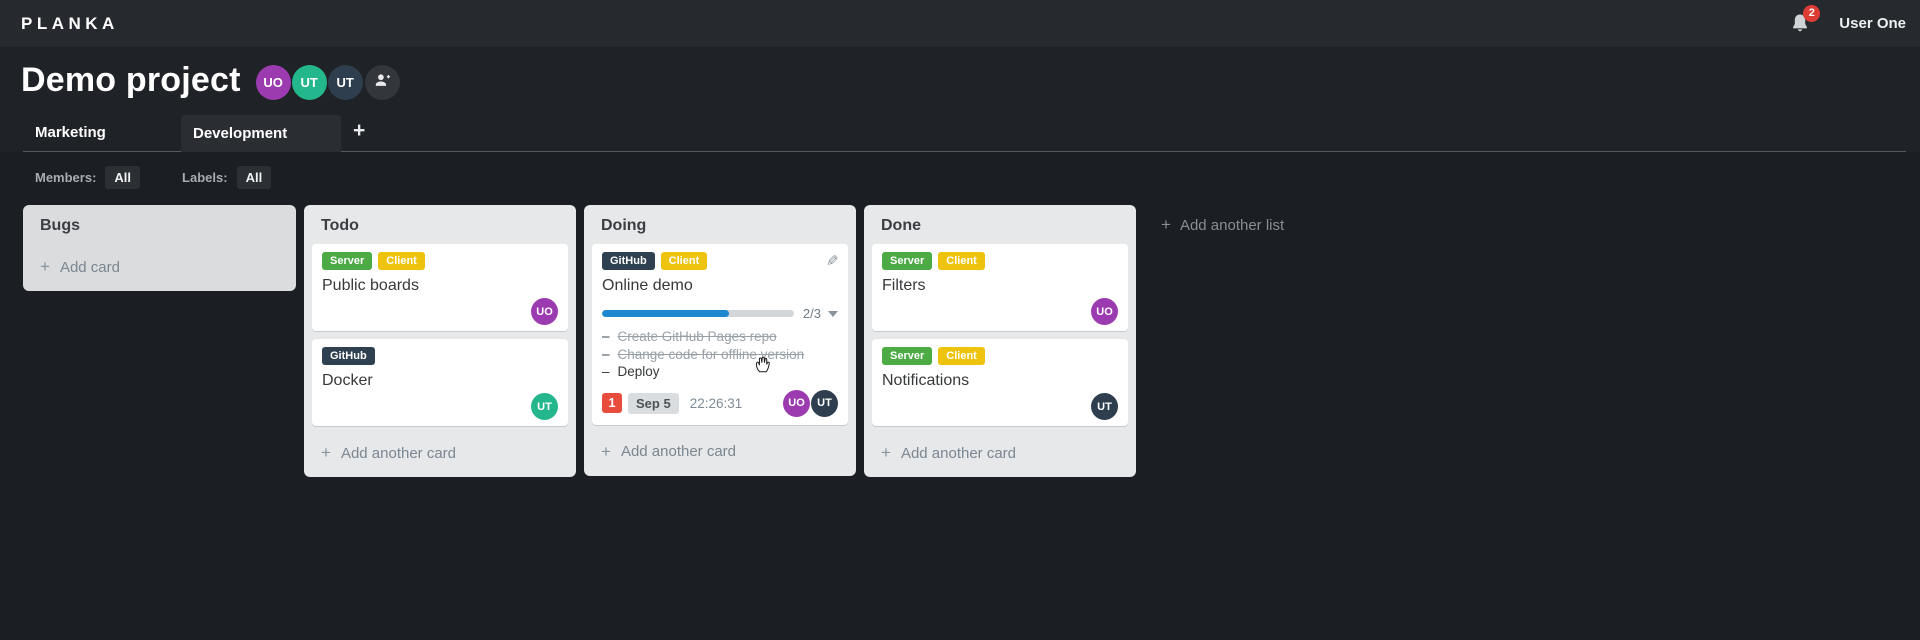  Describe the element at coordinates (261, 133) in the screenshot. I see `tab-development: Development` at that location.